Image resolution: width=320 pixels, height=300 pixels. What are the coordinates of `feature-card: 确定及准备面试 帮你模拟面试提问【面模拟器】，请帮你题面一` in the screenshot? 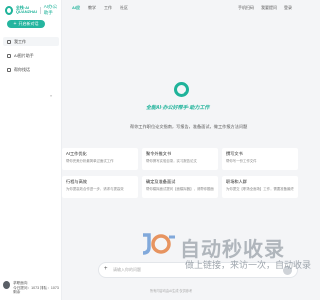 It's located at (180, 187).